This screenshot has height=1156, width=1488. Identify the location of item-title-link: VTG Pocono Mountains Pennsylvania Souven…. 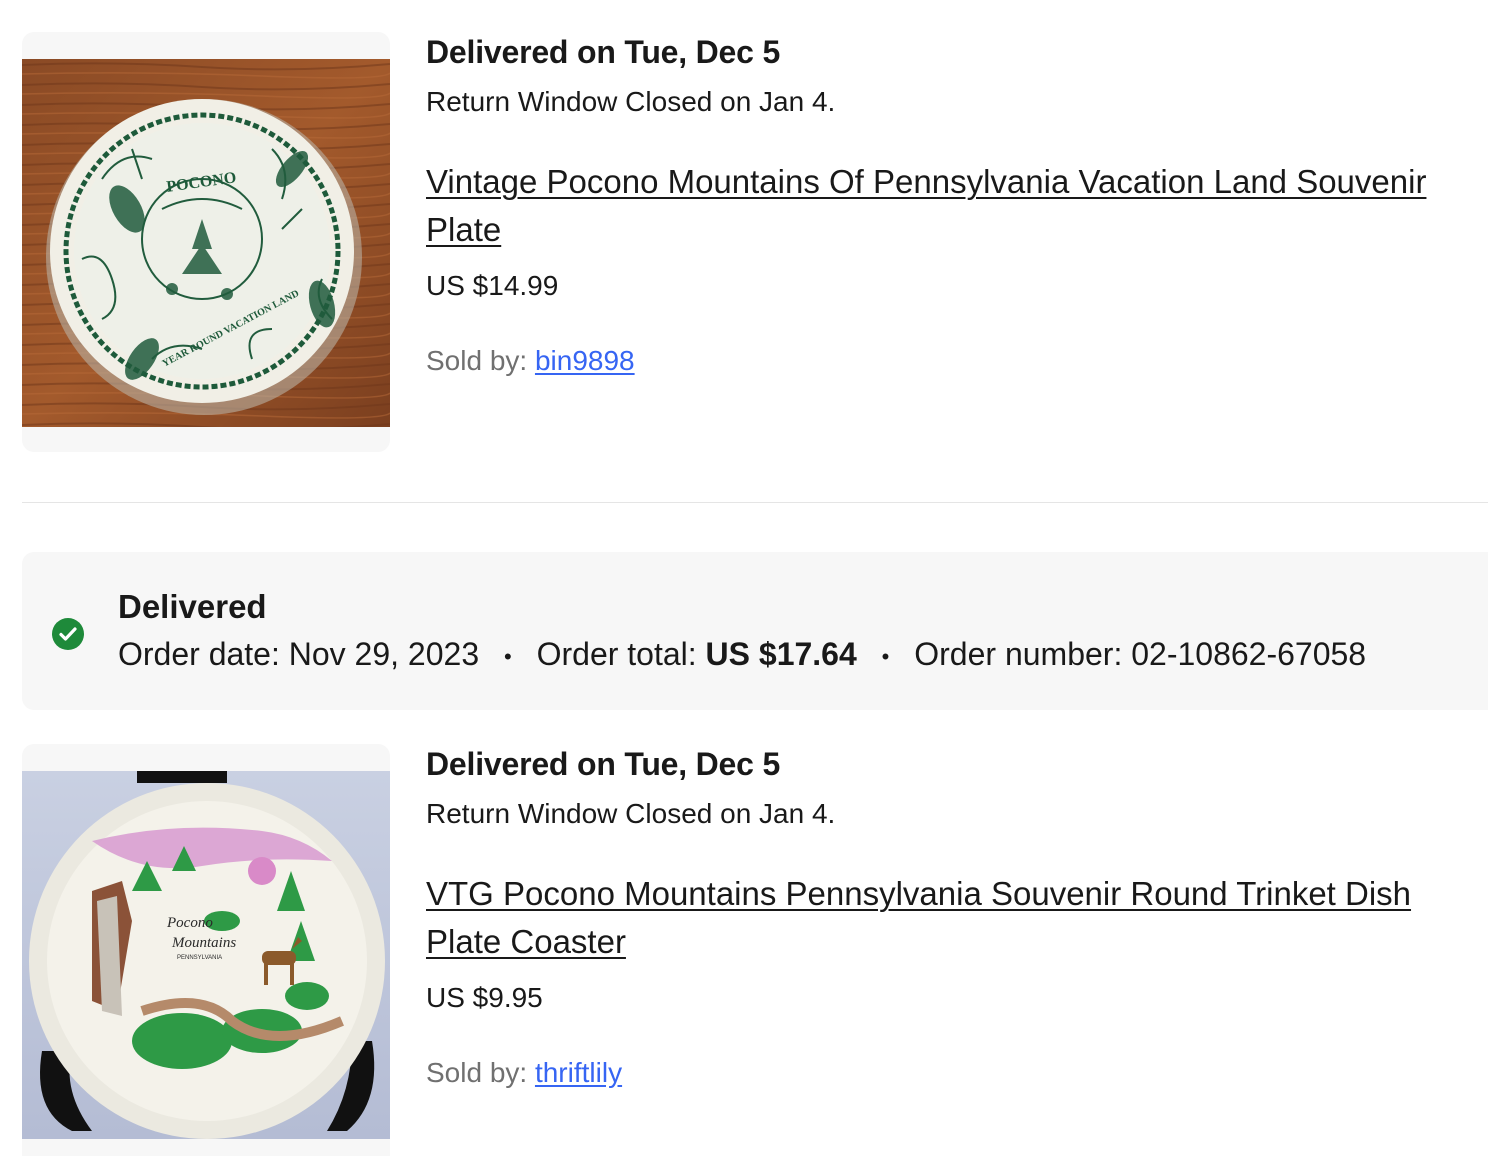
(956, 918).